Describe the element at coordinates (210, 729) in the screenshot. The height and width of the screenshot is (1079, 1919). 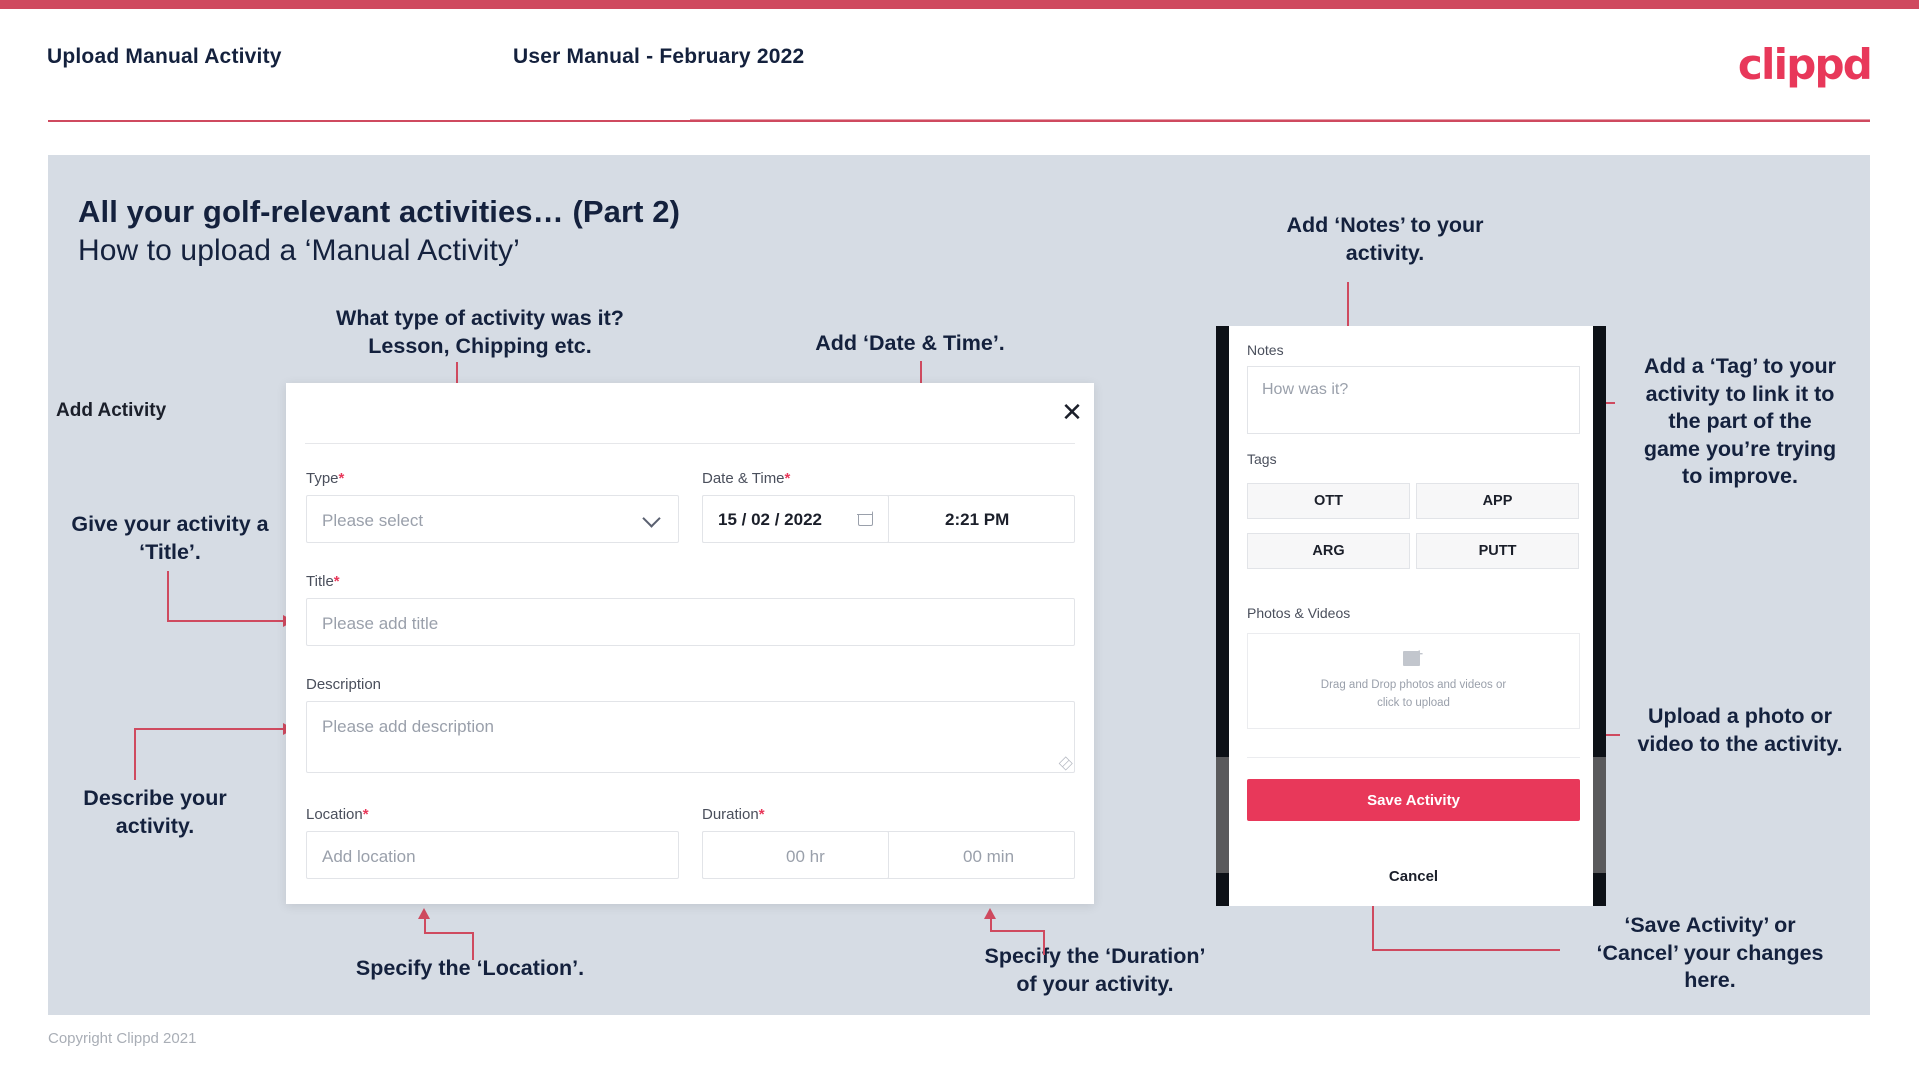
I see `connector-describe-h` at that location.